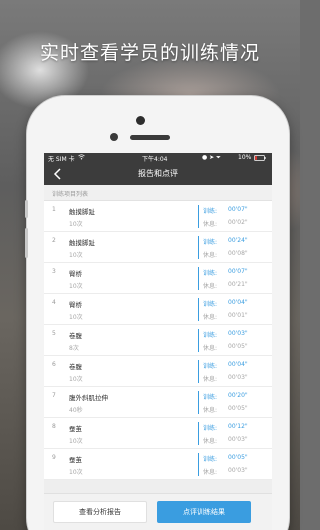 The height and width of the screenshot is (530, 320). What do you see at coordinates (100, 512) in the screenshot?
I see `view-report-button: 查看分析报告` at bounding box center [100, 512].